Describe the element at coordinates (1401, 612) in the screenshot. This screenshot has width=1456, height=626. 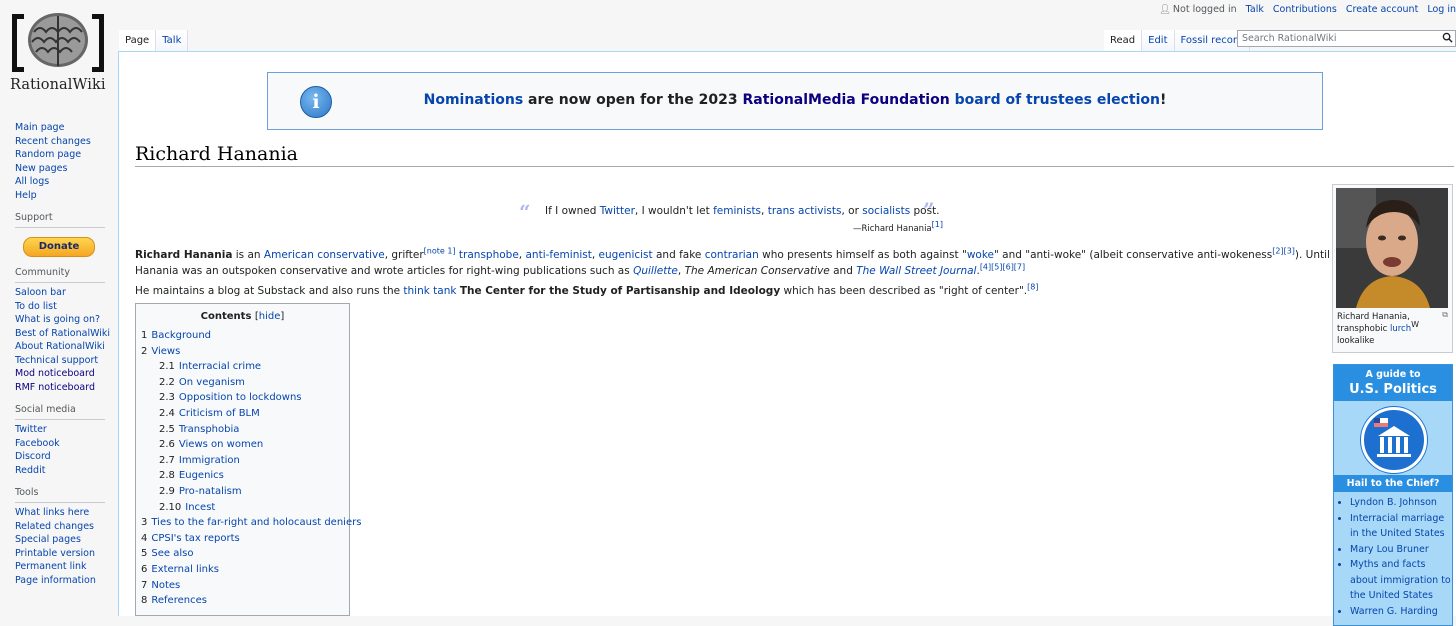
I see `navbox-item: Warren G. Harding` at that location.